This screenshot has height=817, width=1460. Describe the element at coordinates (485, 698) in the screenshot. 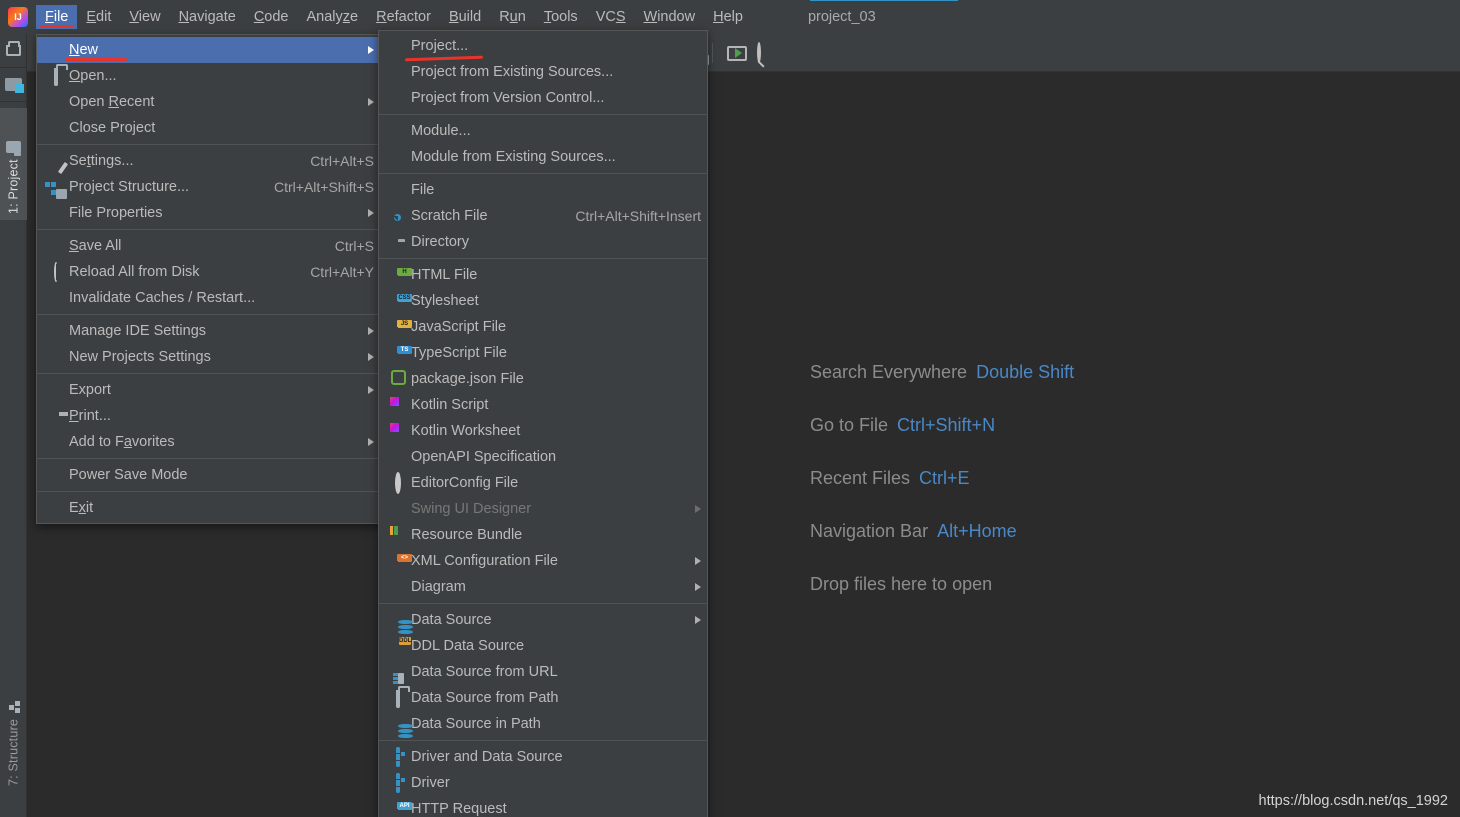

I see `menu-item-label: Data Source from Path` at that location.